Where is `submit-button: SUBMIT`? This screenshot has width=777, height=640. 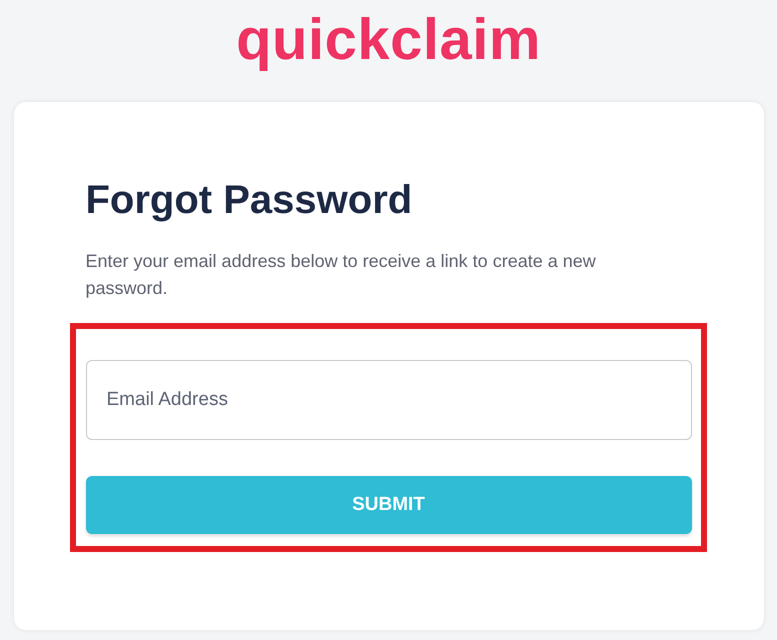 submit-button: SUBMIT is located at coordinates (389, 505).